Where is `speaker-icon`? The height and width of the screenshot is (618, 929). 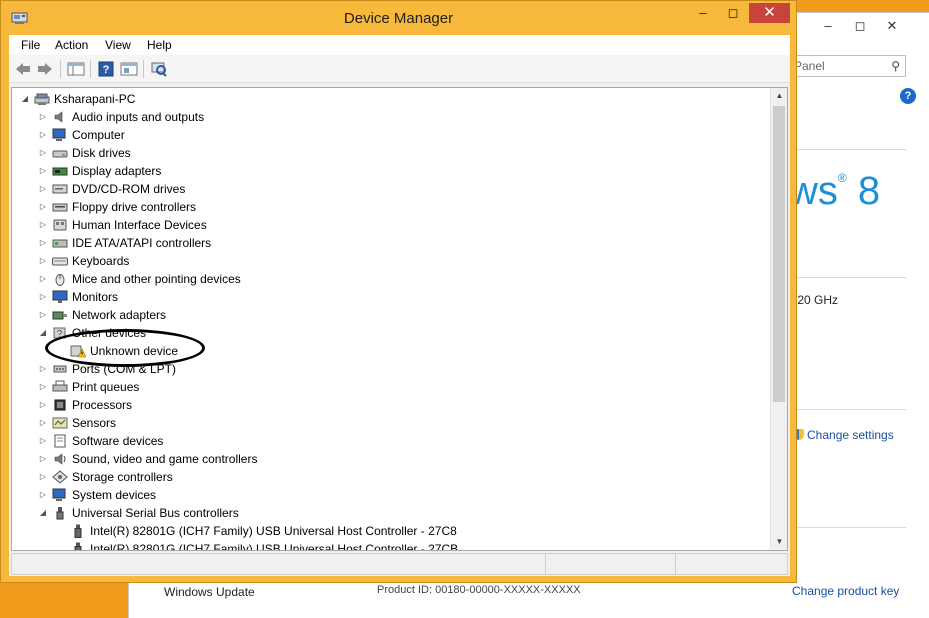 speaker-icon is located at coordinates (60, 117).